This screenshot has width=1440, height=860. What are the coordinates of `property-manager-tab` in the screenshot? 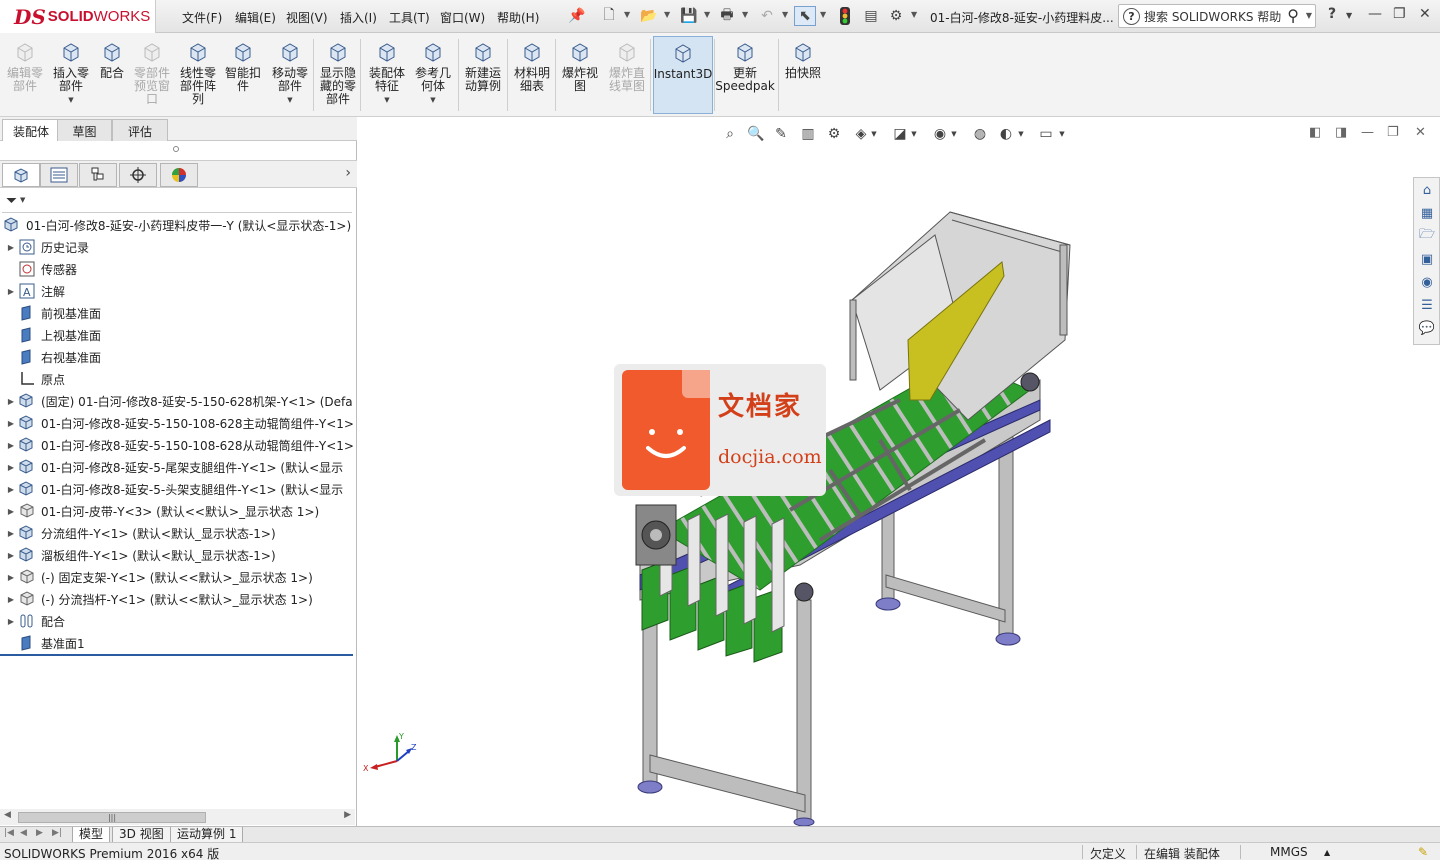 It's located at (59, 175).